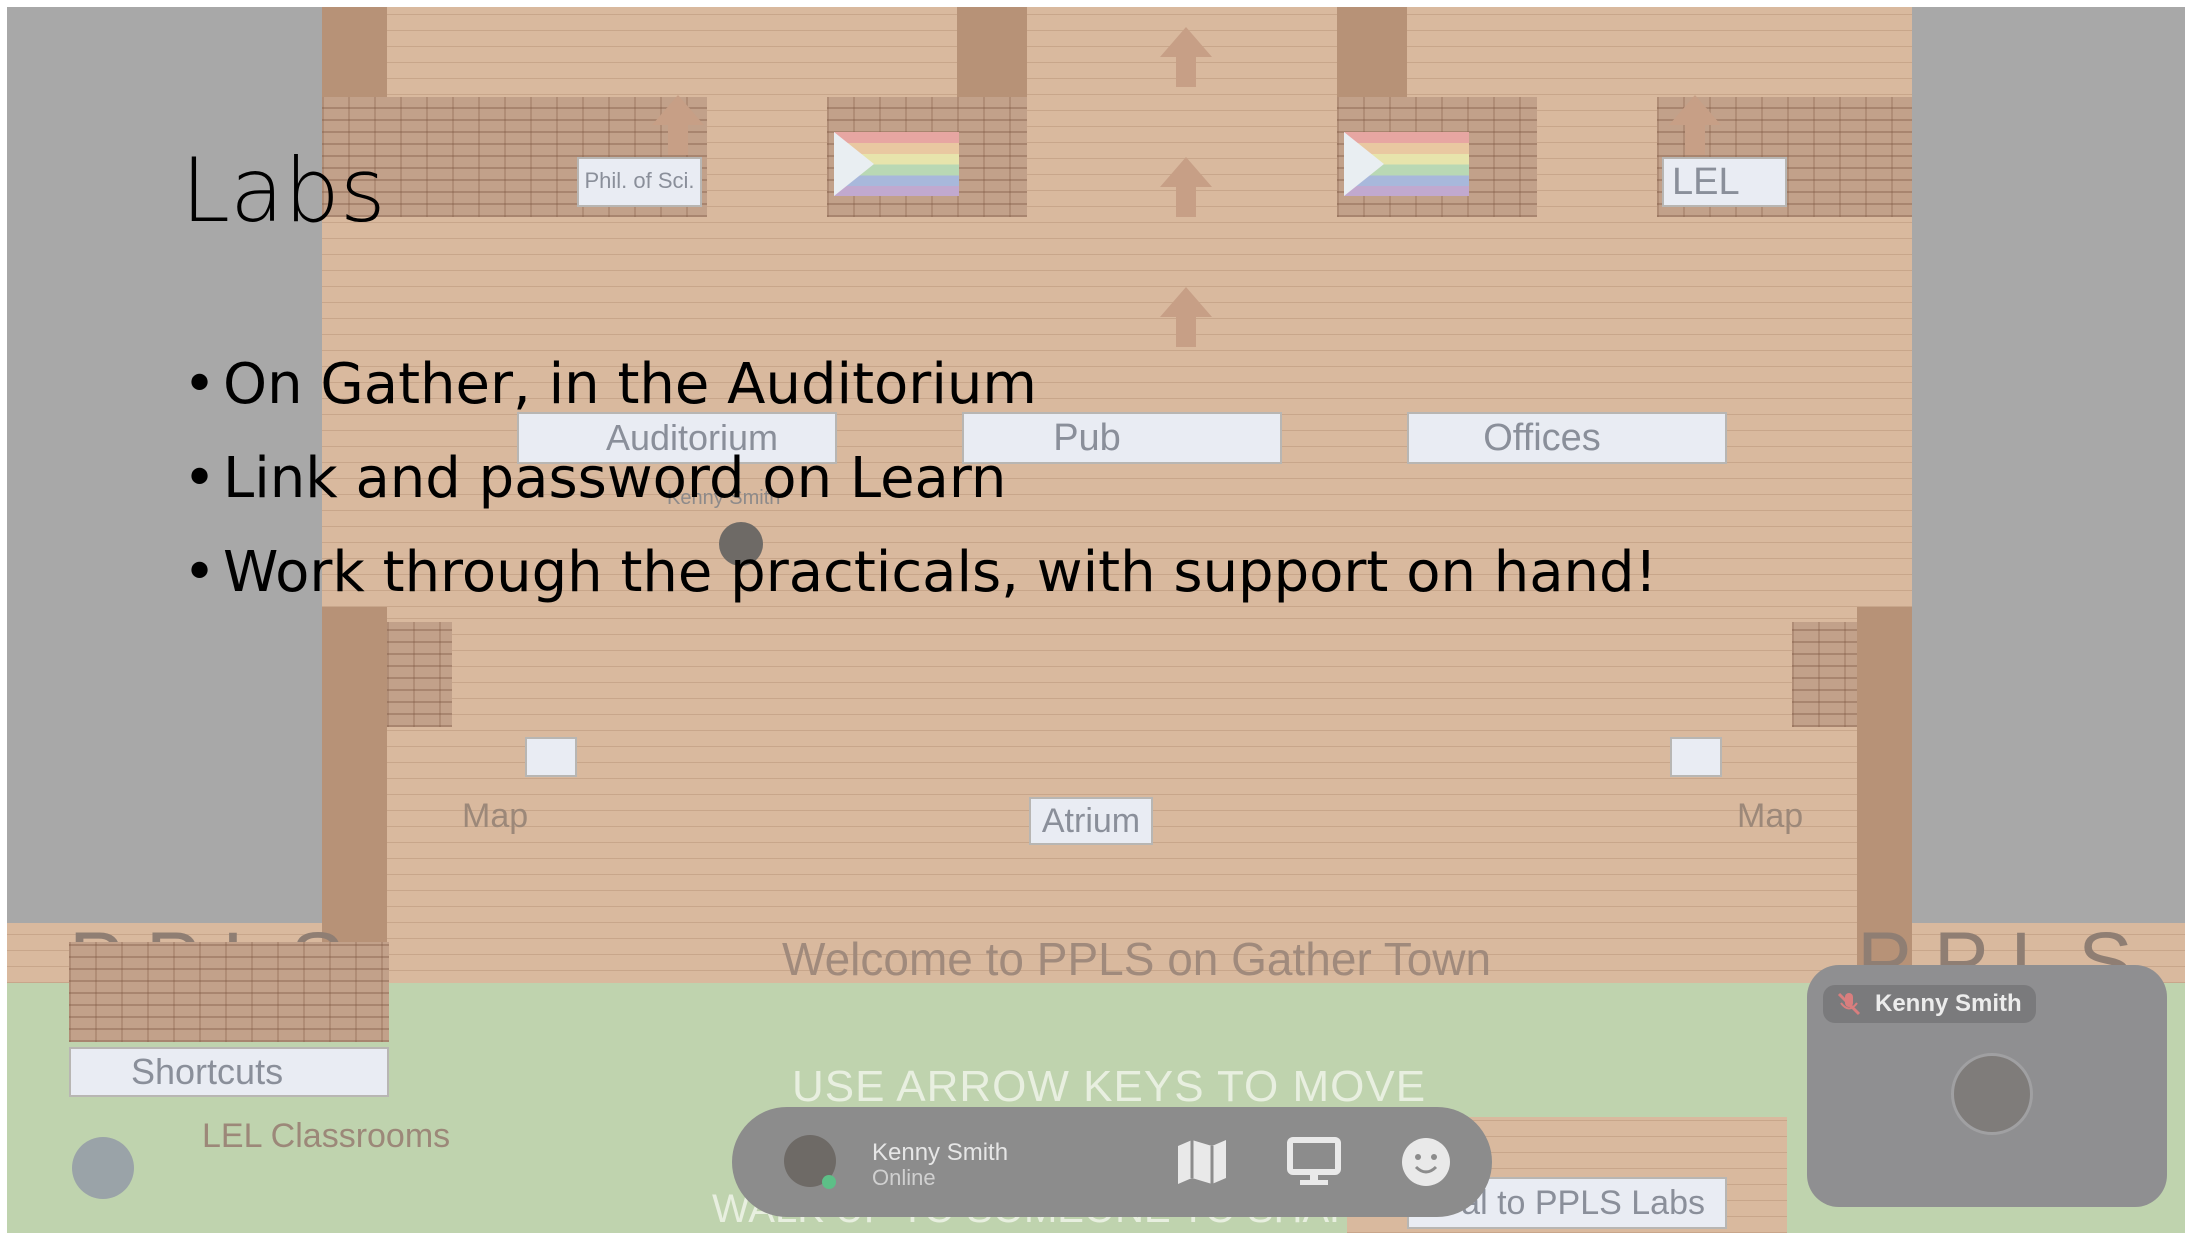 This screenshot has height=1233, width=2185. What do you see at coordinates (326, 1136) in the screenshot?
I see `lel-classrooms-label: LEL Classrooms` at bounding box center [326, 1136].